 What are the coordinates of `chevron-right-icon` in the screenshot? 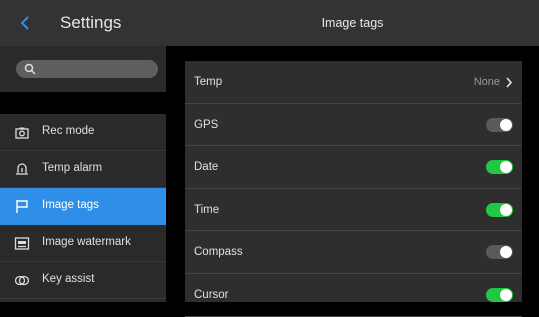 It's located at (509, 82).